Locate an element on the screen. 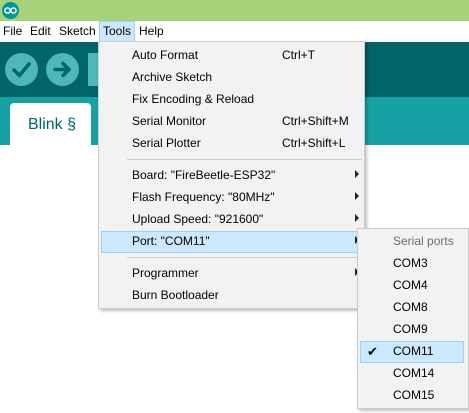 The height and width of the screenshot is (413, 469). port-item-com9: COM9 is located at coordinates (412, 330).